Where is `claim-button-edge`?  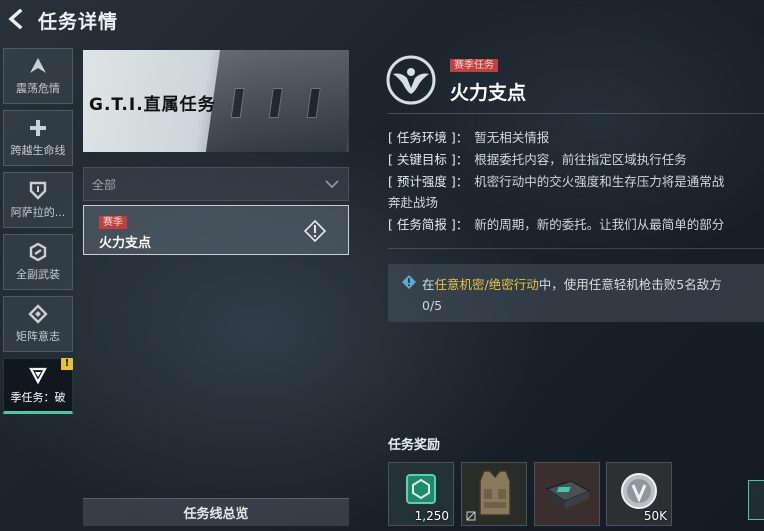 claim-button-edge is located at coordinates (756, 500).